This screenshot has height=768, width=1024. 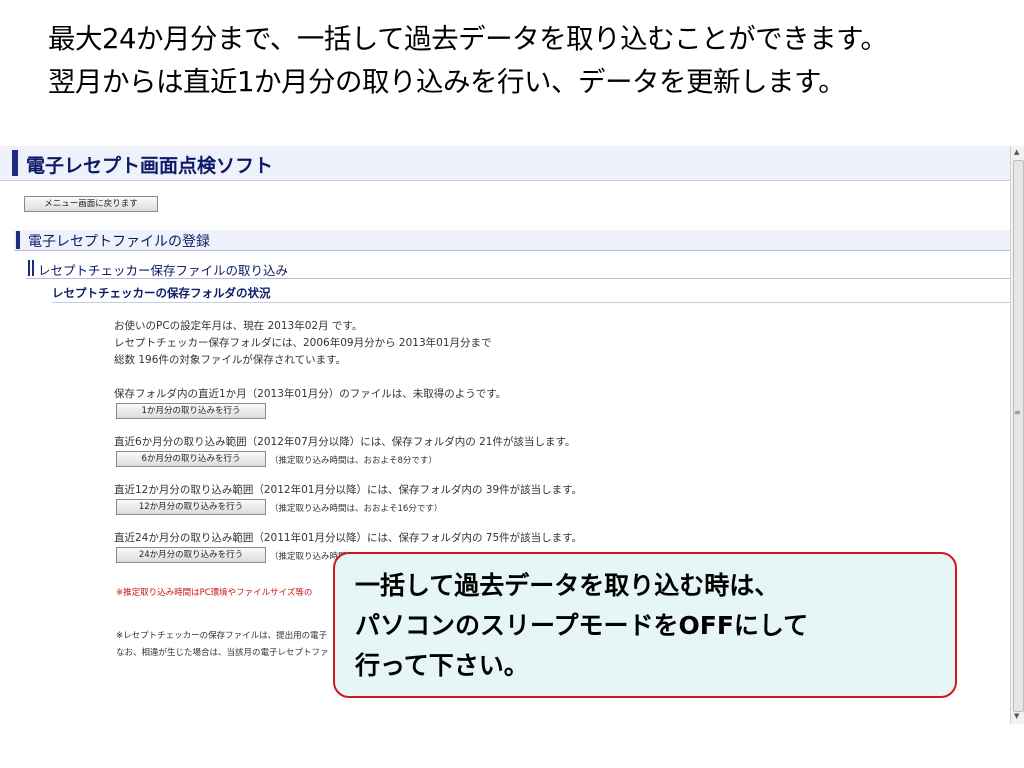 I want to click on scrollbar-thumb, so click(x=1018, y=436).